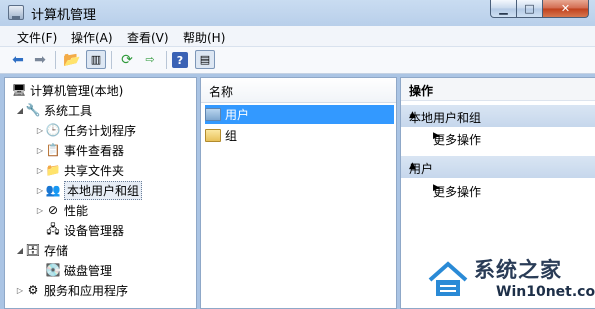  I want to click on actions-section-local-users: 本地用户和组 ▲, so click(498, 116).